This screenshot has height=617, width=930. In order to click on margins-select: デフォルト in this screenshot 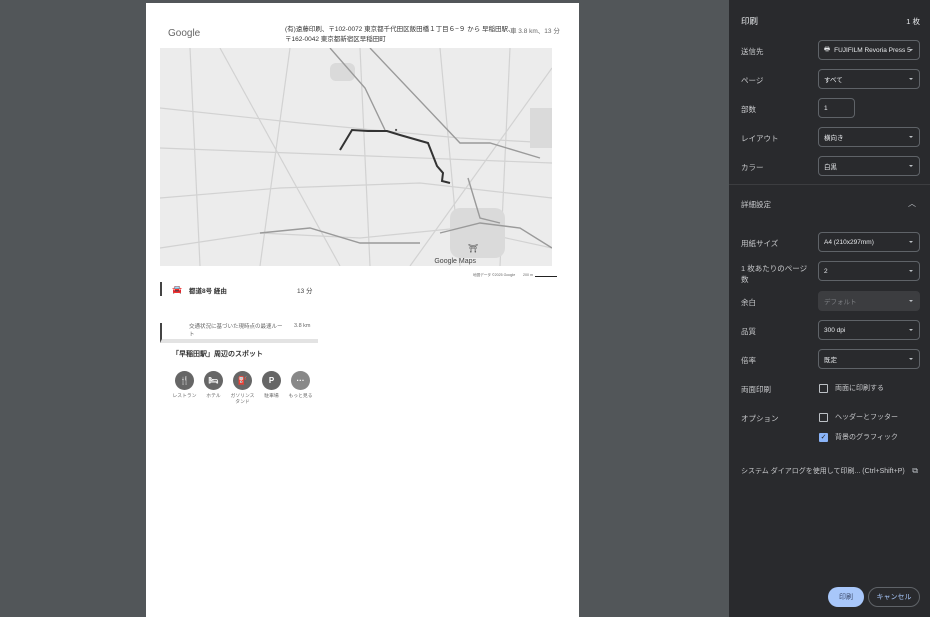, I will do `click(869, 301)`.